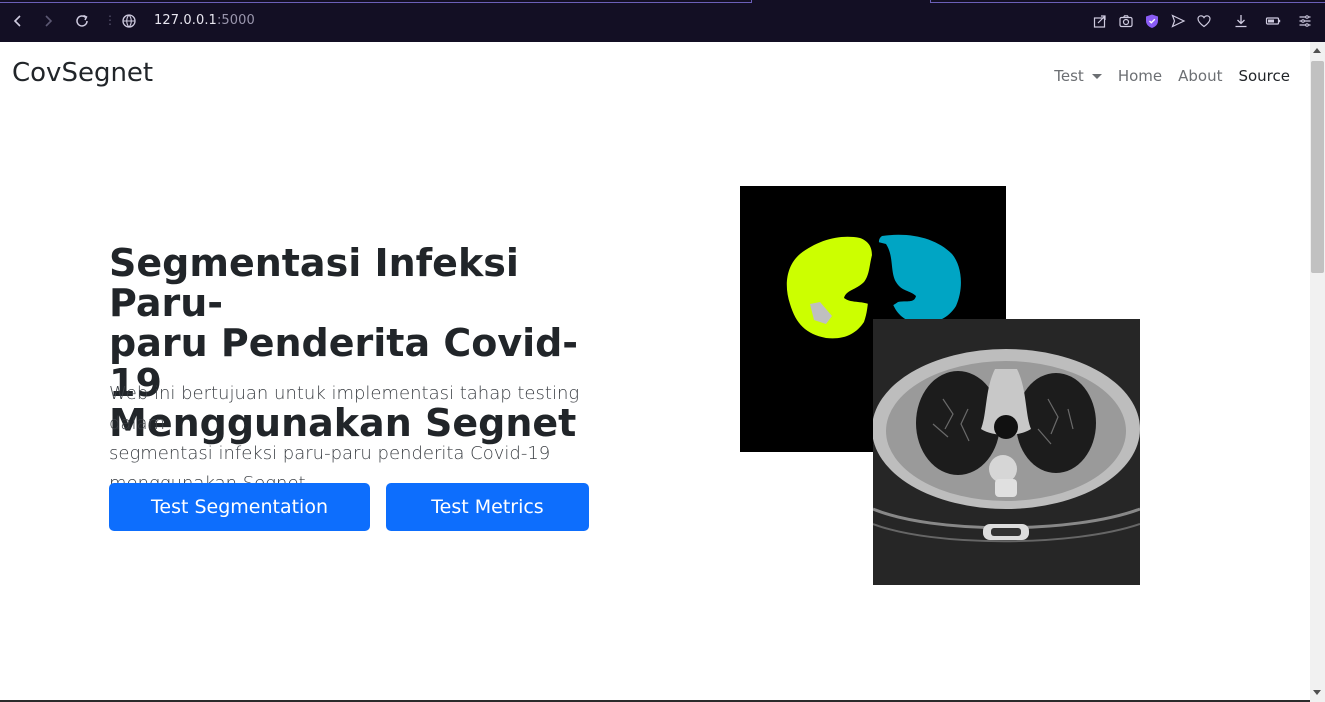  I want to click on browser-toolbar: ⋮ 127.0.0.1:5000, so click(662, 21).